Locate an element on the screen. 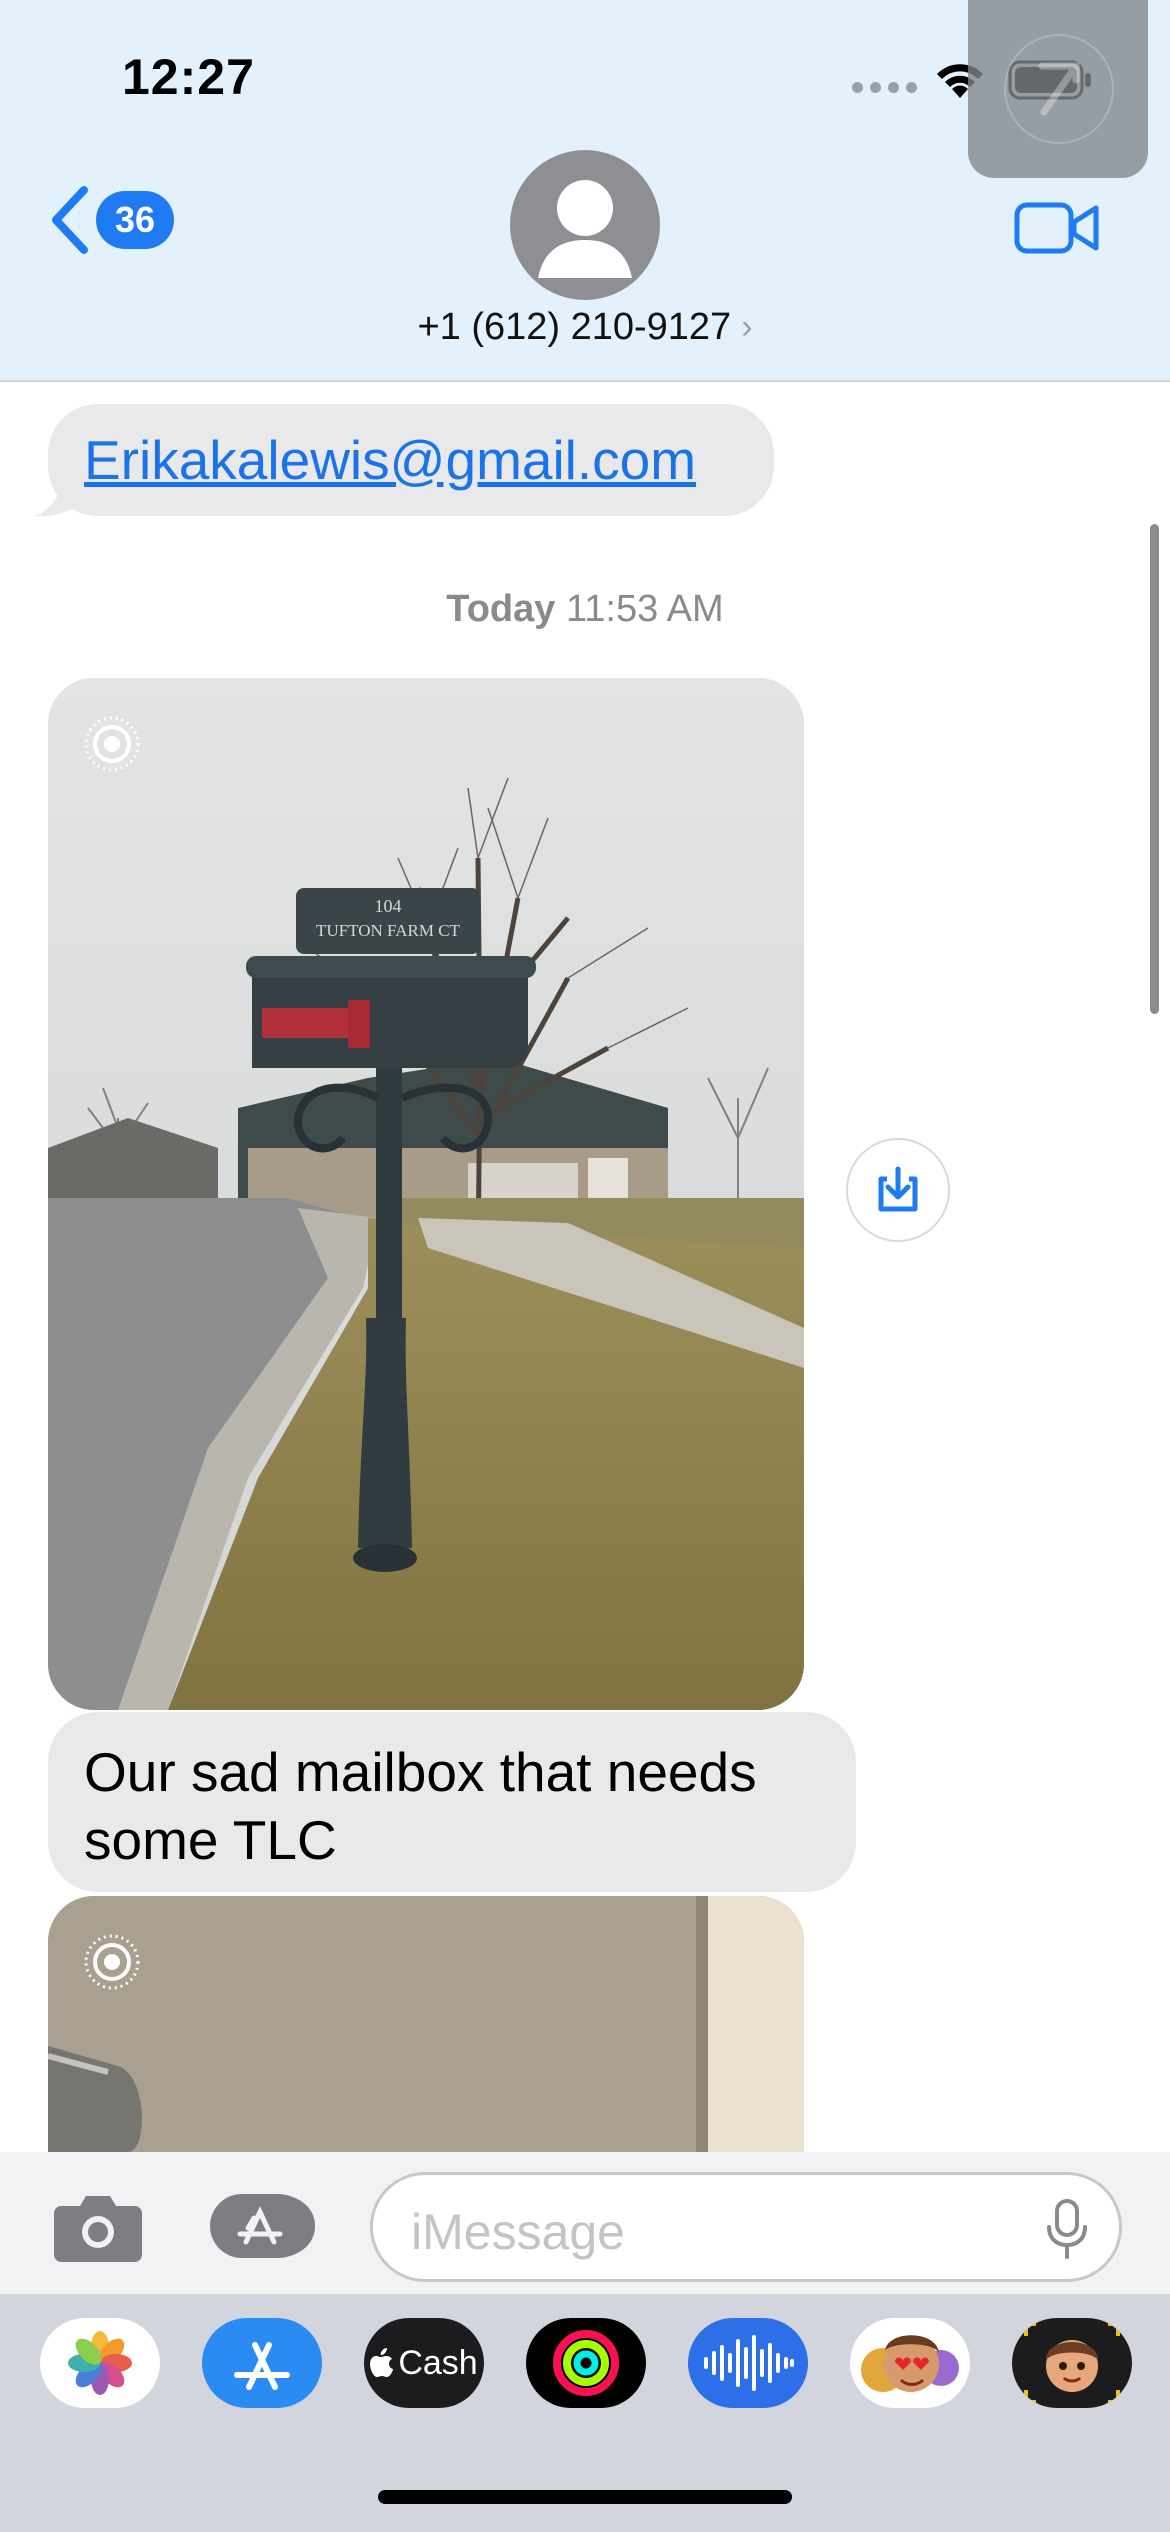  cellular-signal-icon is located at coordinates (884, 87).